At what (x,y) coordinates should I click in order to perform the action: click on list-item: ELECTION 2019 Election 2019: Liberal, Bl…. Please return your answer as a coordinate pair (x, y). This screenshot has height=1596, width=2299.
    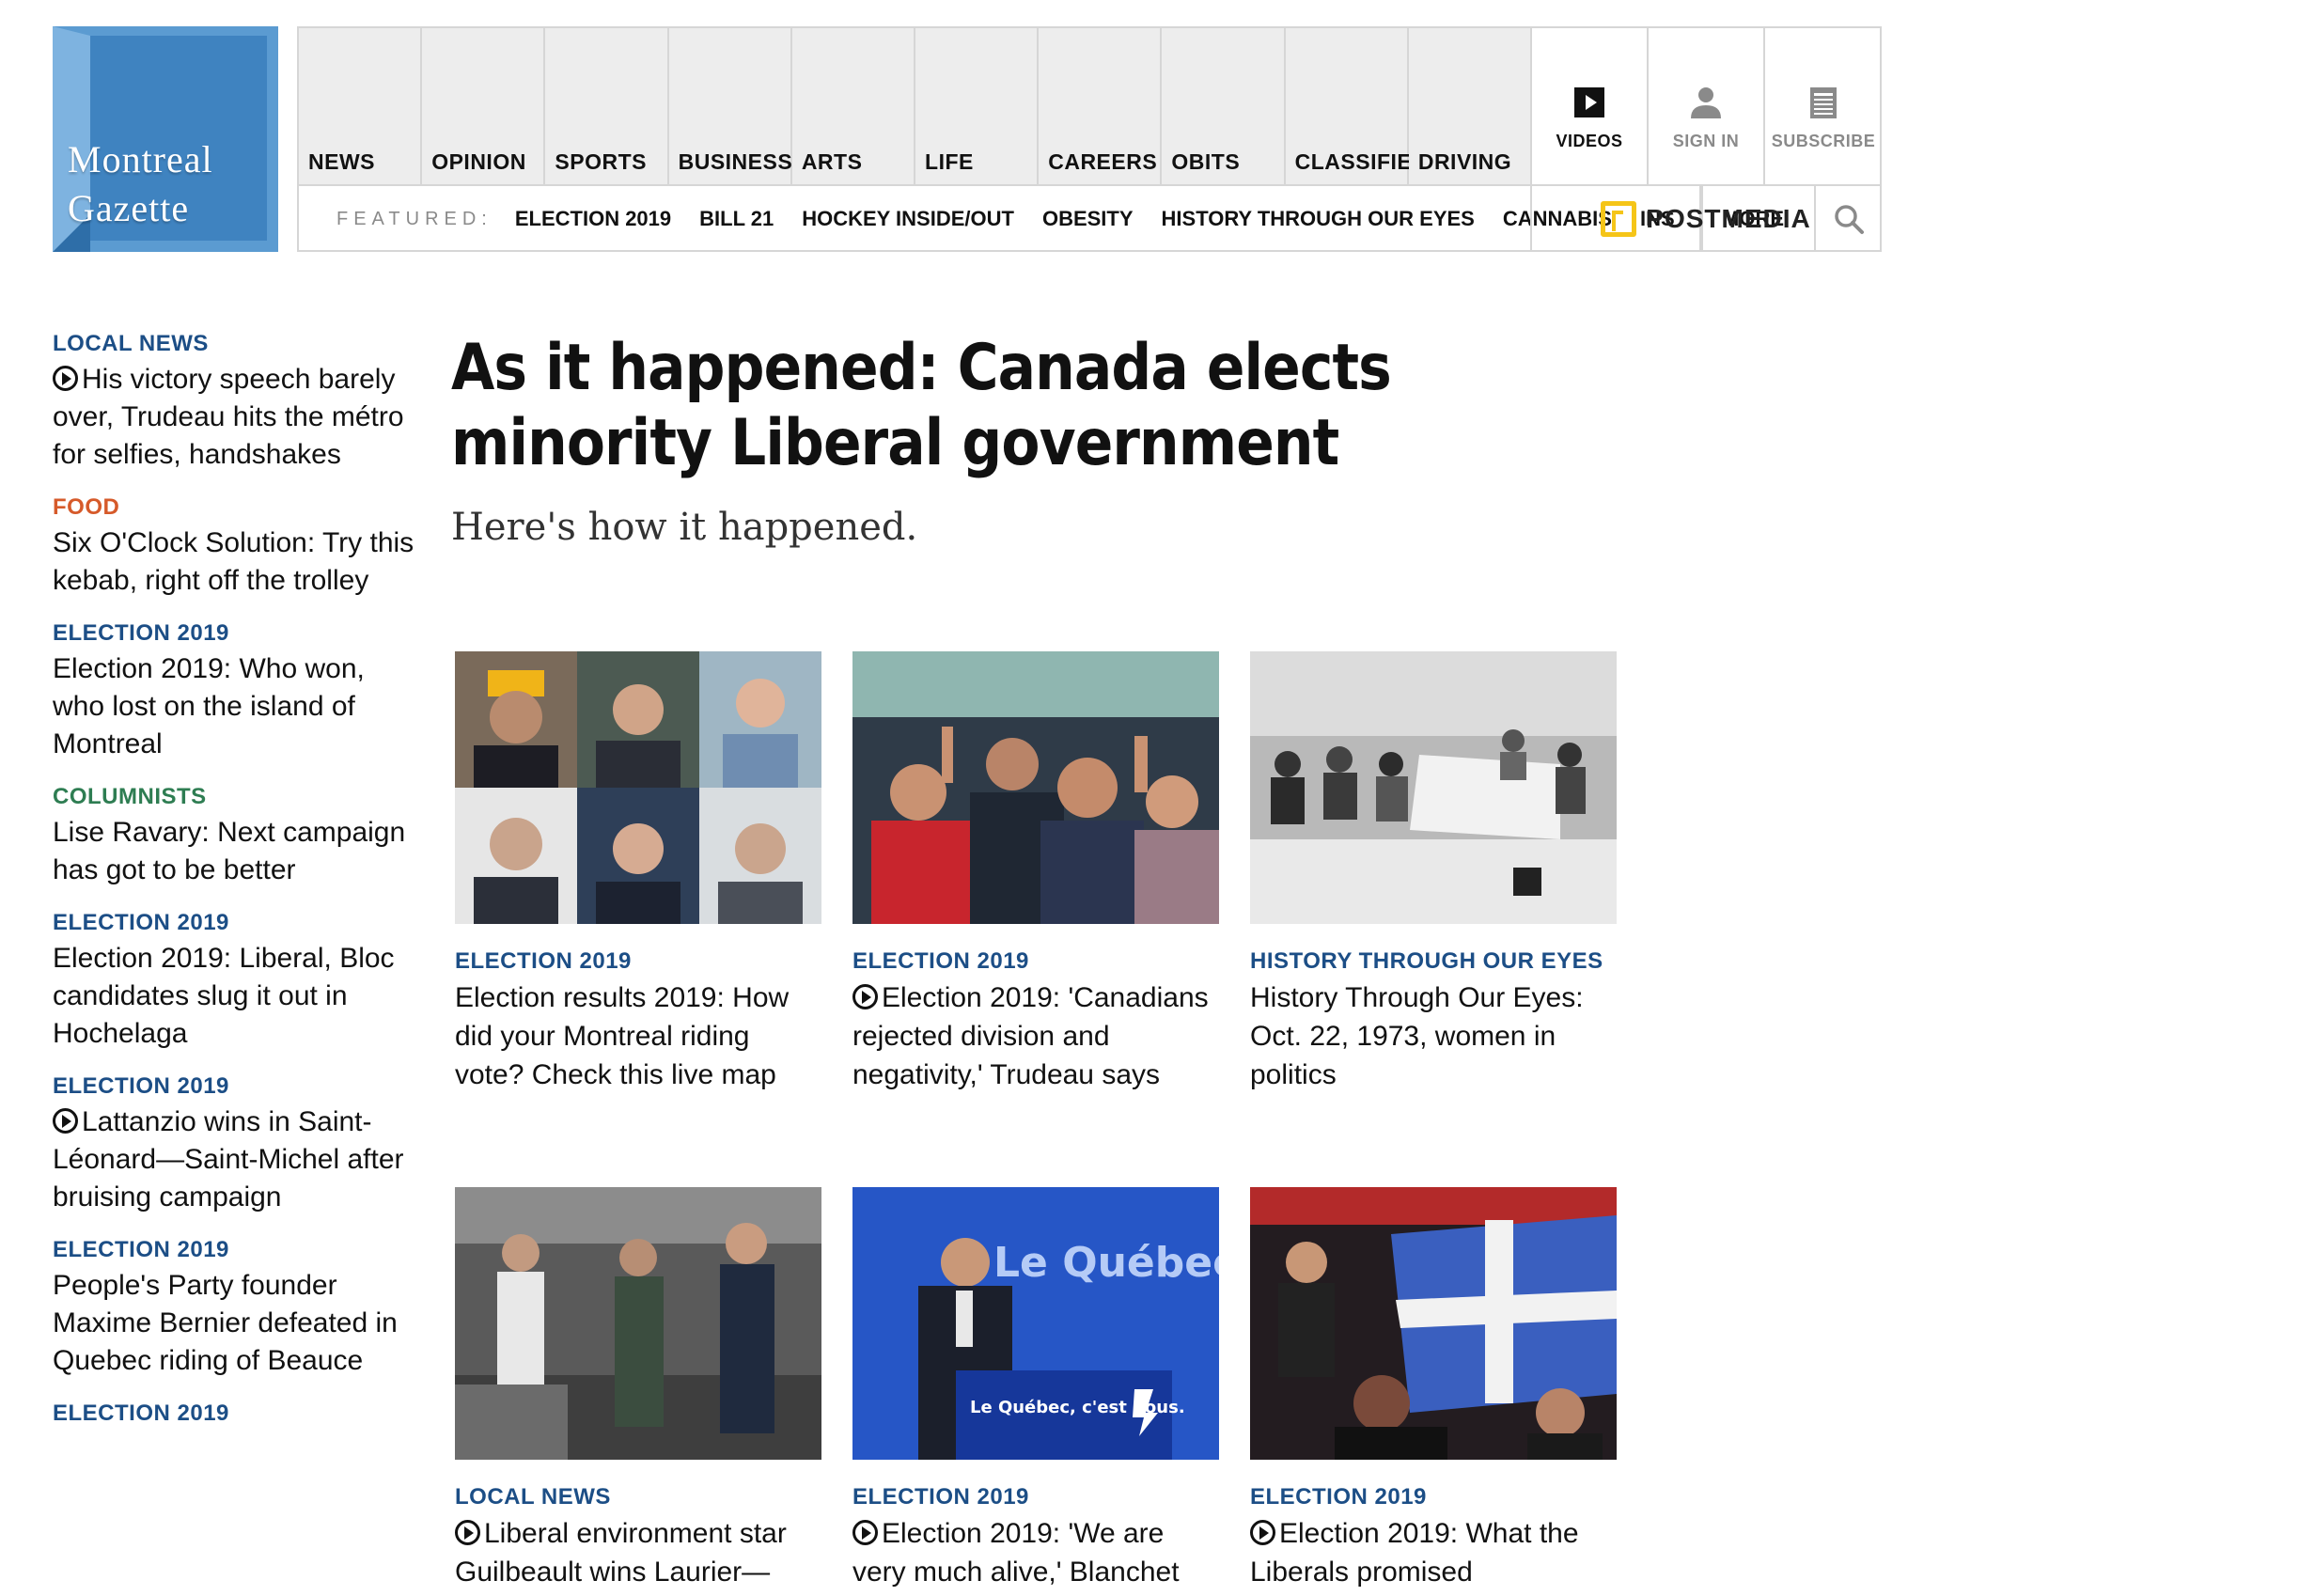
    Looking at the image, I should click on (236, 981).